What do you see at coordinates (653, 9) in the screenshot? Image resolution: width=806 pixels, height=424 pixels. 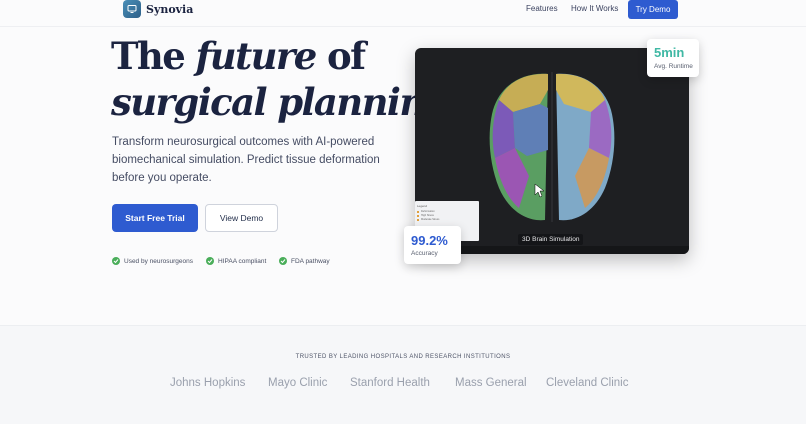 I see `try-demo-button: Try Demo` at bounding box center [653, 9].